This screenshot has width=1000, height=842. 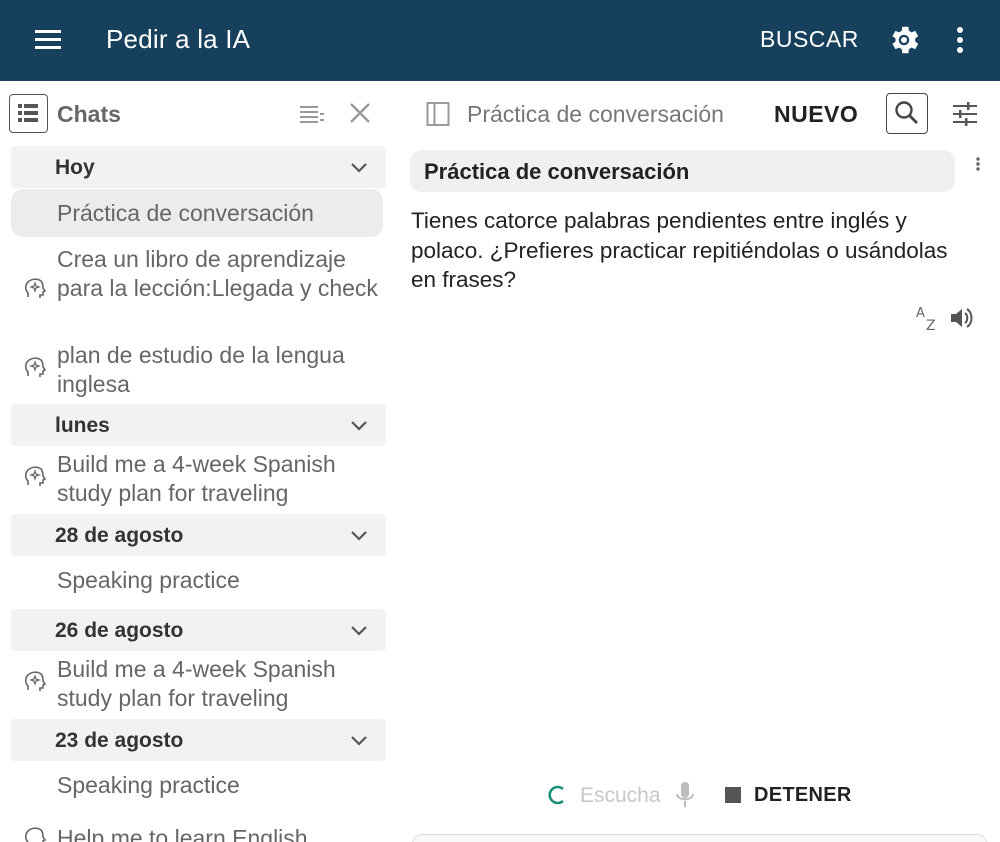 What do you see at coordinates (931, 325) in the screenshot?
I see `svg-text: Z` at bounding box center [931, 325].